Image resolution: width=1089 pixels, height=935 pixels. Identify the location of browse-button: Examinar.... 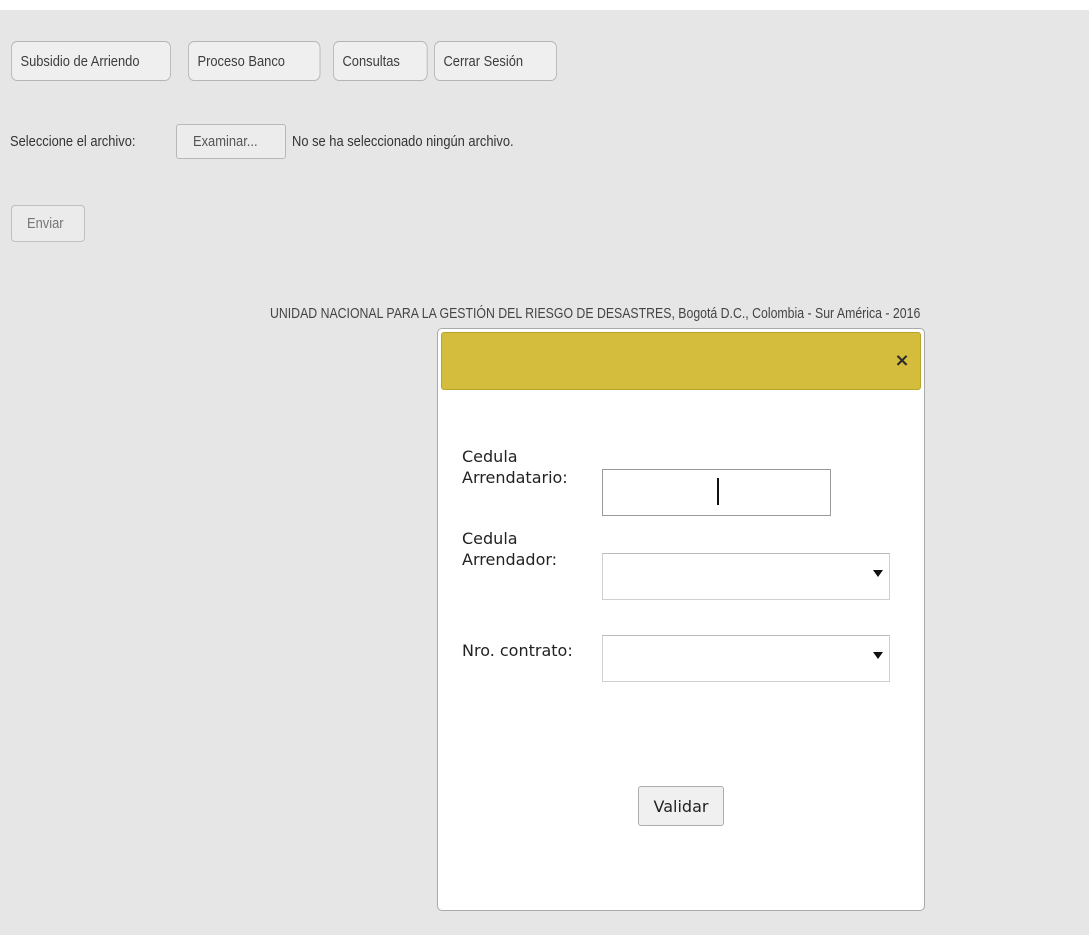
(231, 141).